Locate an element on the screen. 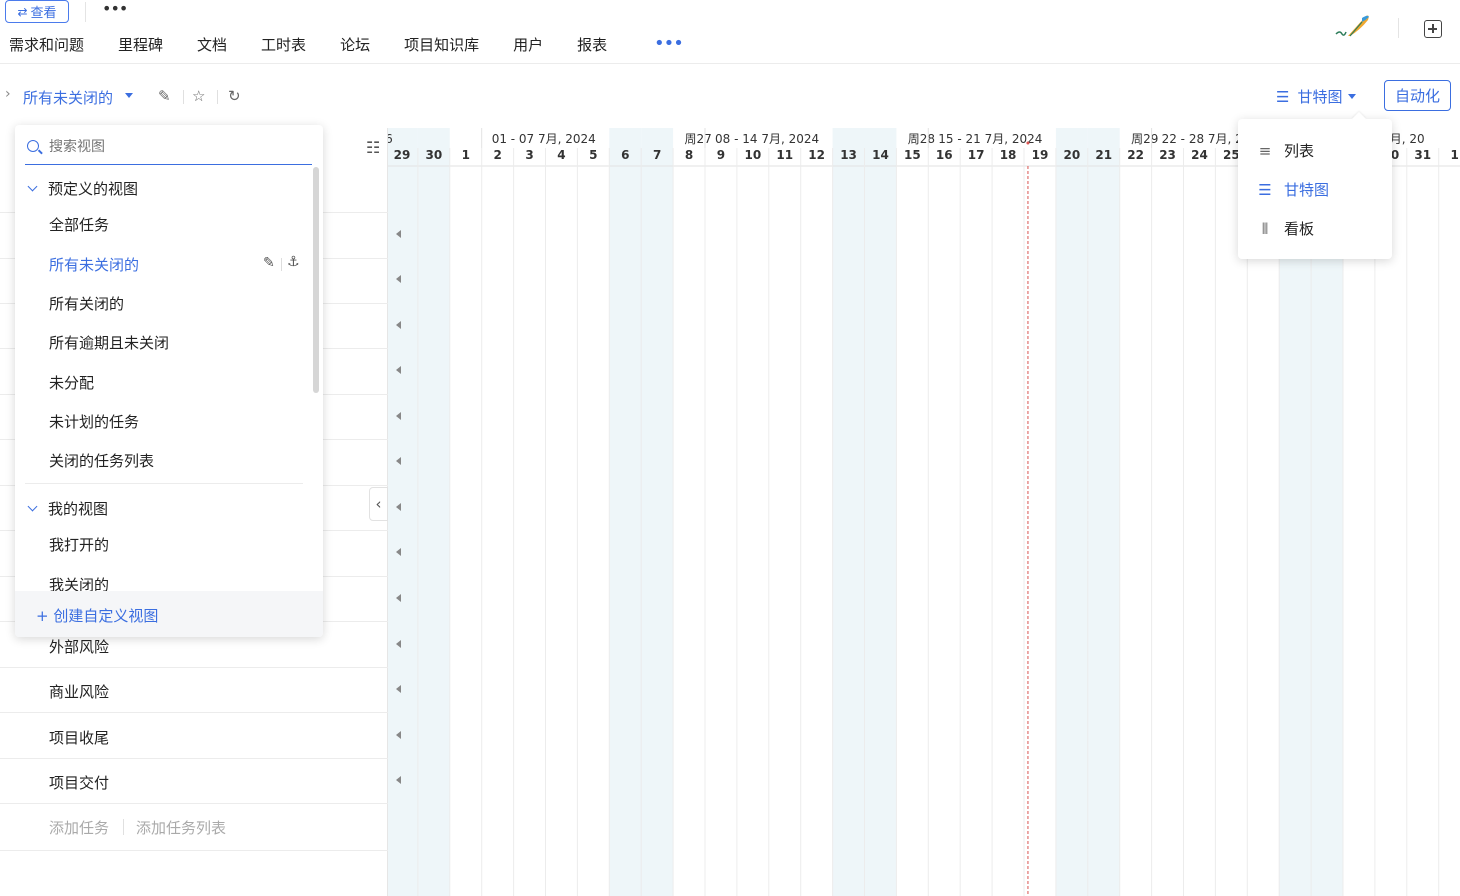 Image resolution: width=1460 pixels, height=896 pixels. view-type-label: 甘特图 is located at coordinates (1307, 190).